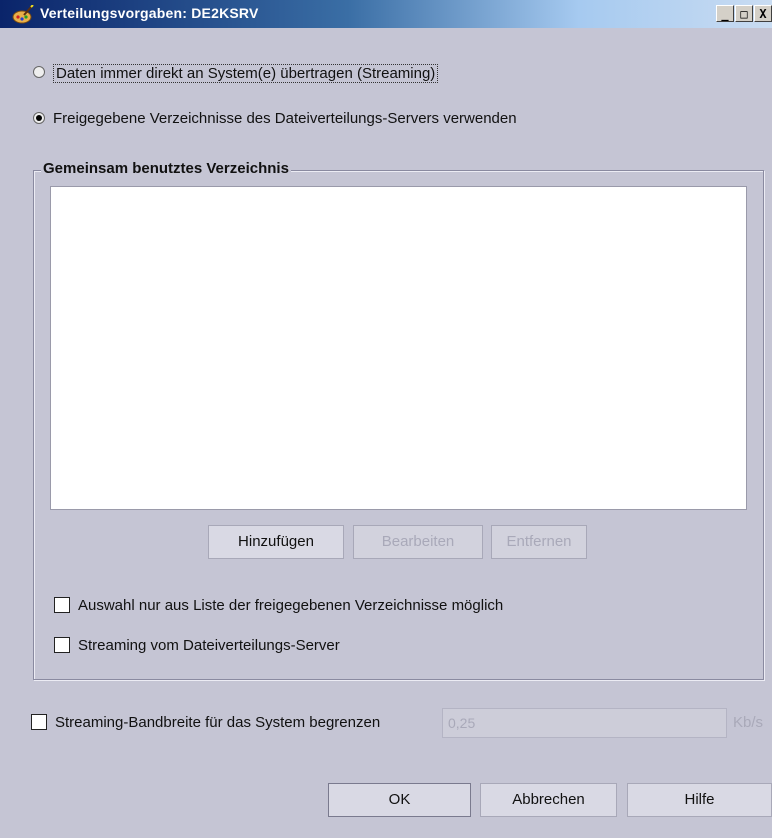 The height and width of the screenshot is (838, 772). Describe the element at coordinates (149, 13) in the screenshot. I see `window-title: Verteilungsvorgaben: DE2KSRV` at that location.